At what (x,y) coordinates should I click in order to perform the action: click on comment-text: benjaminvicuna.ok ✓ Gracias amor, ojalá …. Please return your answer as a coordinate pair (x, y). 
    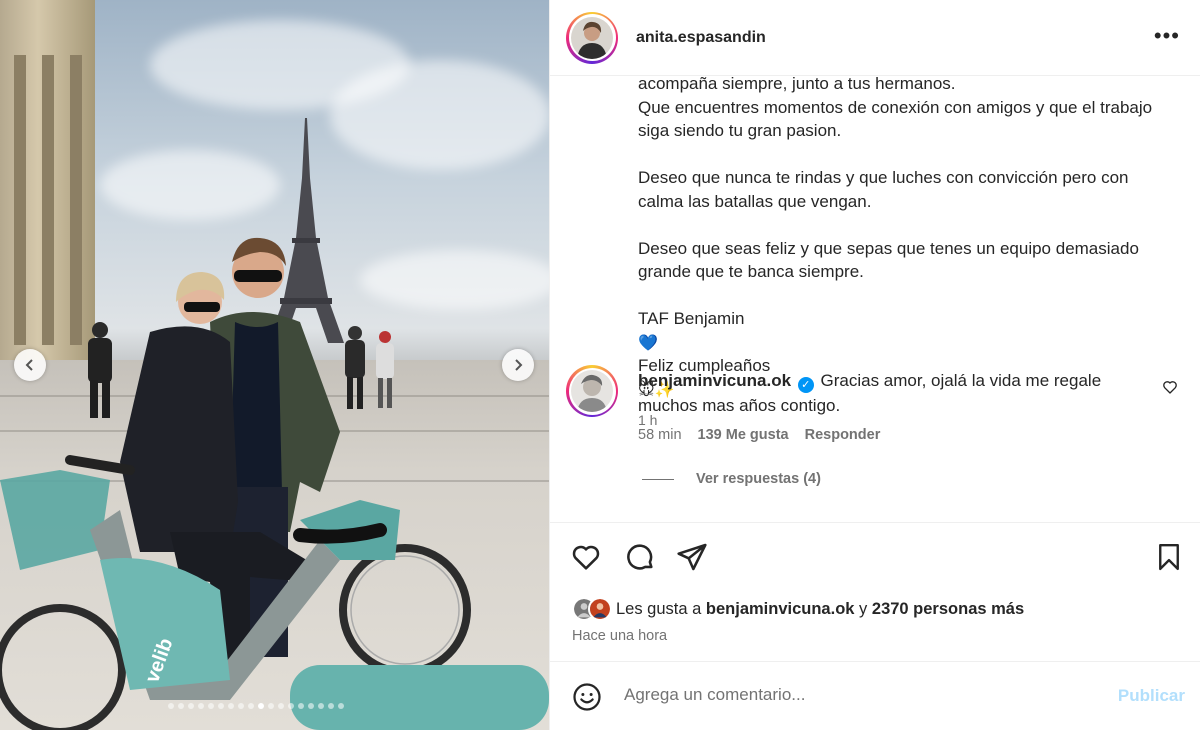
    Looking at the image, I should click on (898, 393).